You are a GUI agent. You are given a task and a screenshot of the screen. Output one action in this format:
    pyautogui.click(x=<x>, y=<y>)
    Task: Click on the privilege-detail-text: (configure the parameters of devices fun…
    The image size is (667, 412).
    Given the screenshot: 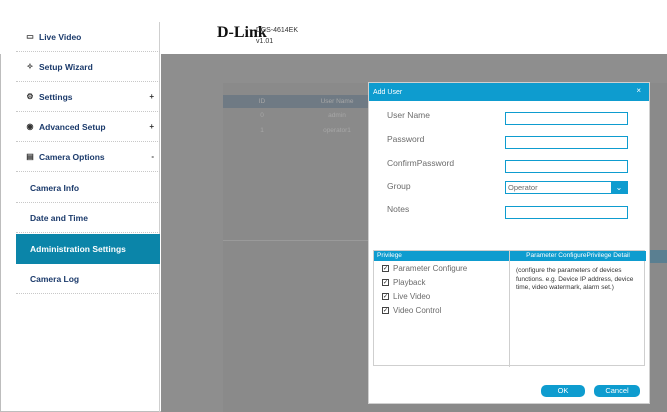 What is the action you would take?
    pyautogui.click(x=575, y=279)
    